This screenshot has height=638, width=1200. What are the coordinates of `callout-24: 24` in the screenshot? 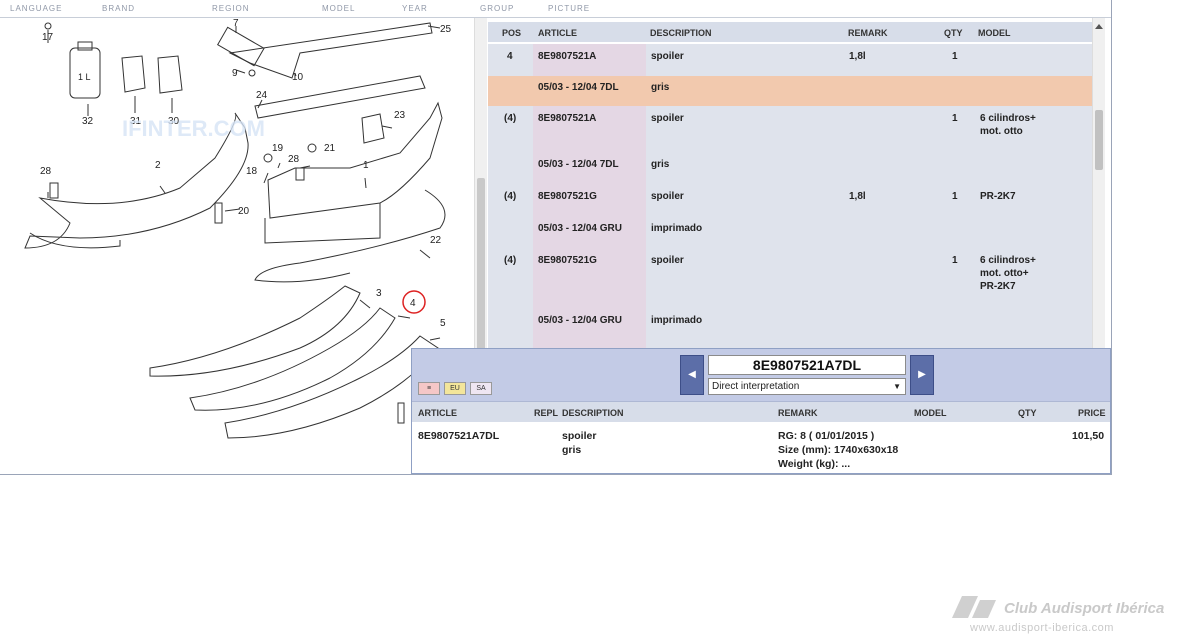 It's located at (262, 95).